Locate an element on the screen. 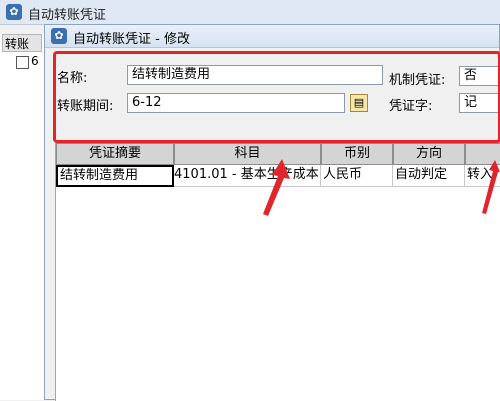 This screenshot has height=401, width=500. background-list-pane: 转账 6 is located at coordinates (22, 217).